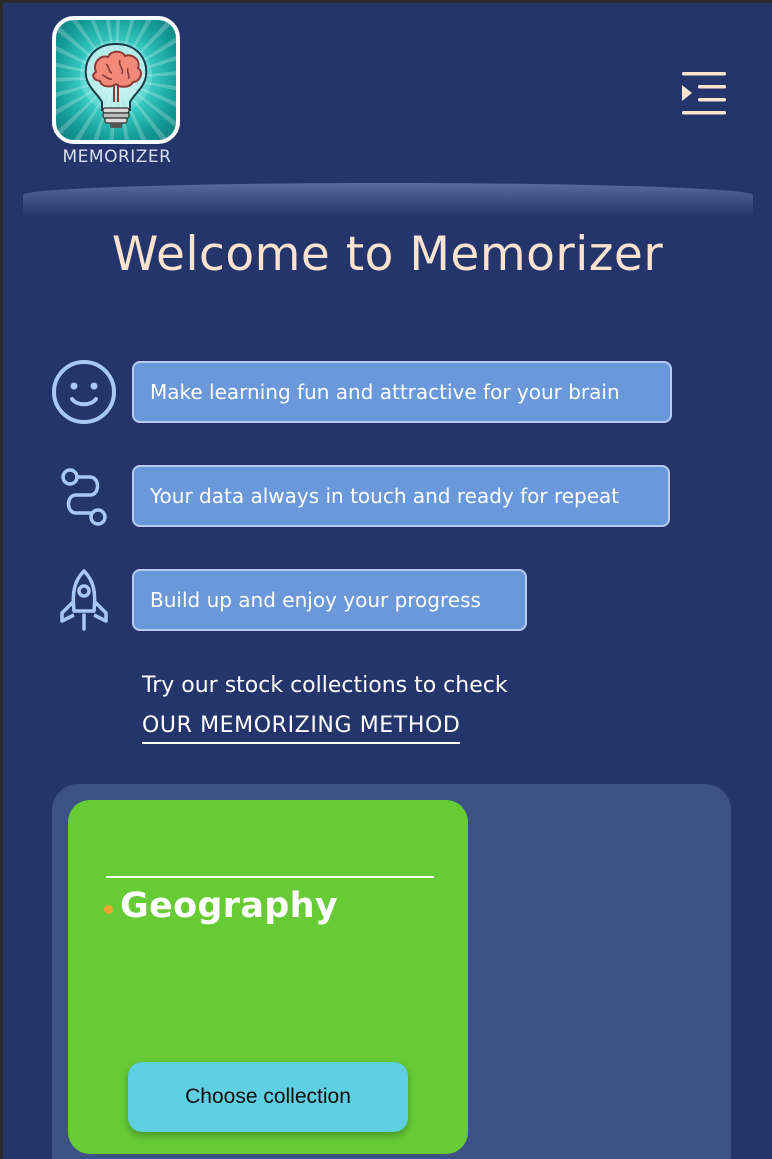 The width and height of the screenshot is (772, 1159). I want to click on feature-pill-progress: Build up and enjoy your progress, so click(329, 600).